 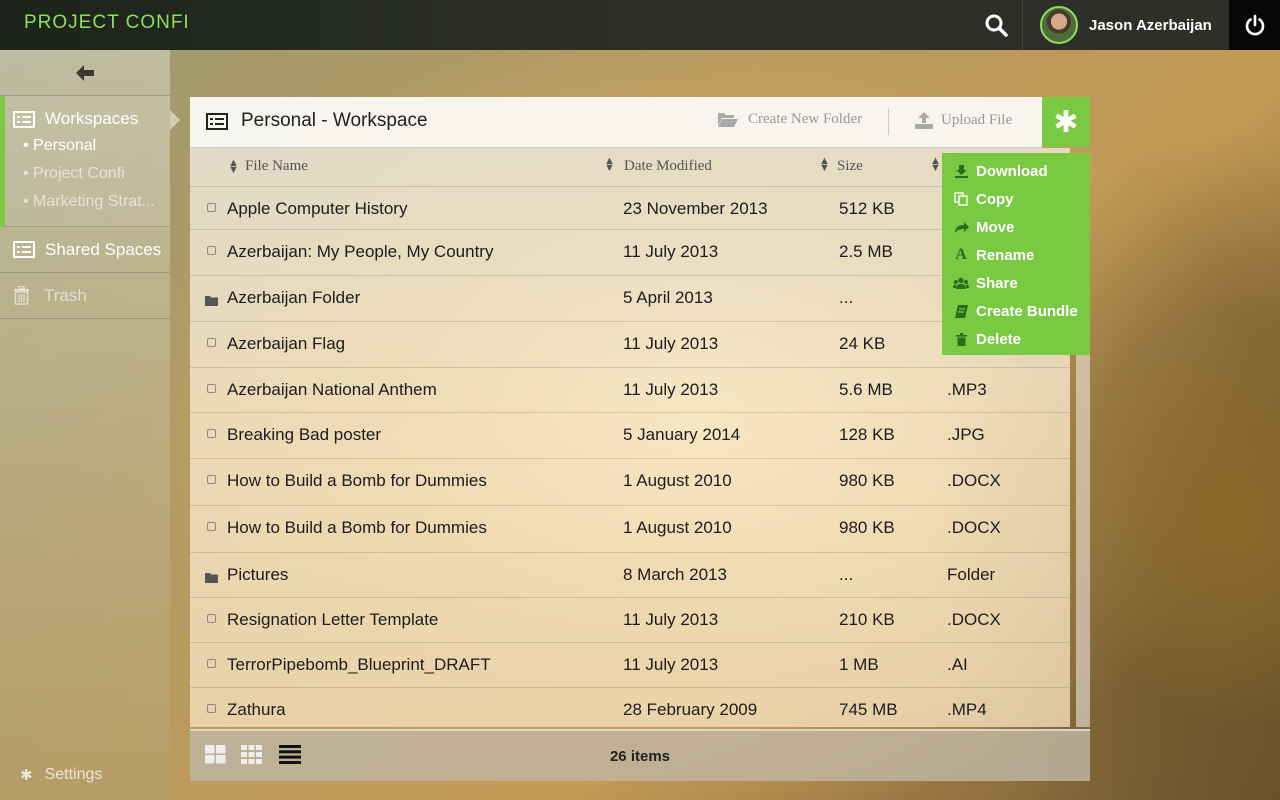 I want to click on file-type: .AI, so click(x=957, y=664).